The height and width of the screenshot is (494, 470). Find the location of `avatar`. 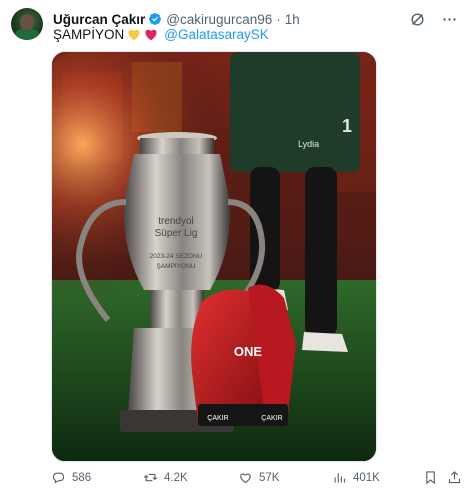

avatar is located at coordinates (27, 24).